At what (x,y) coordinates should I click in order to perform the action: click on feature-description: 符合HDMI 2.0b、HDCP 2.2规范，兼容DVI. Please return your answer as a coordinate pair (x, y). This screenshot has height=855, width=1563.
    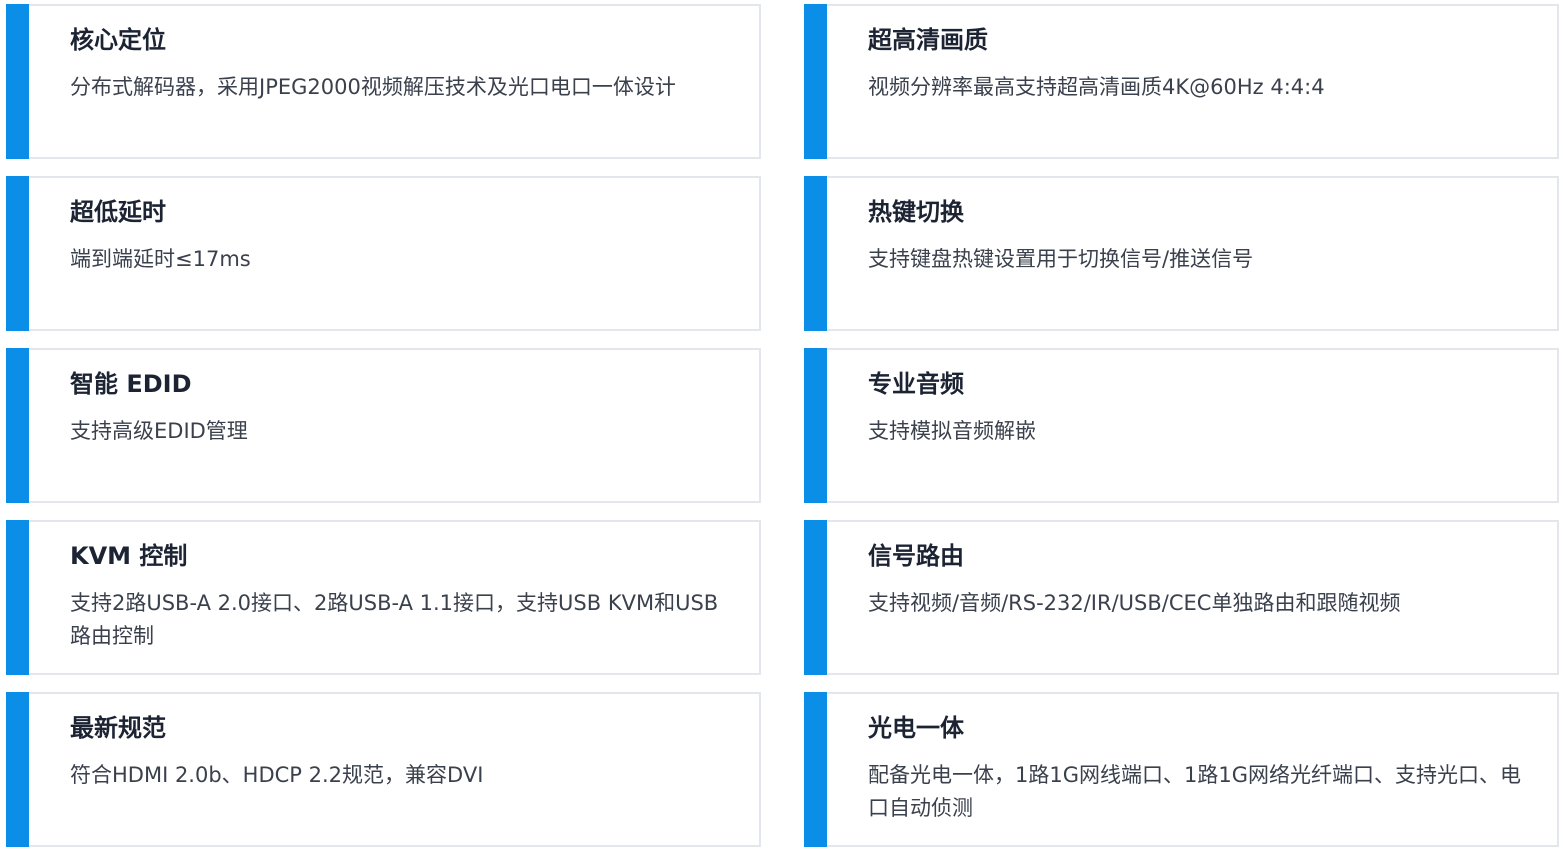
    Looking at the image, I should click on (277, 775).